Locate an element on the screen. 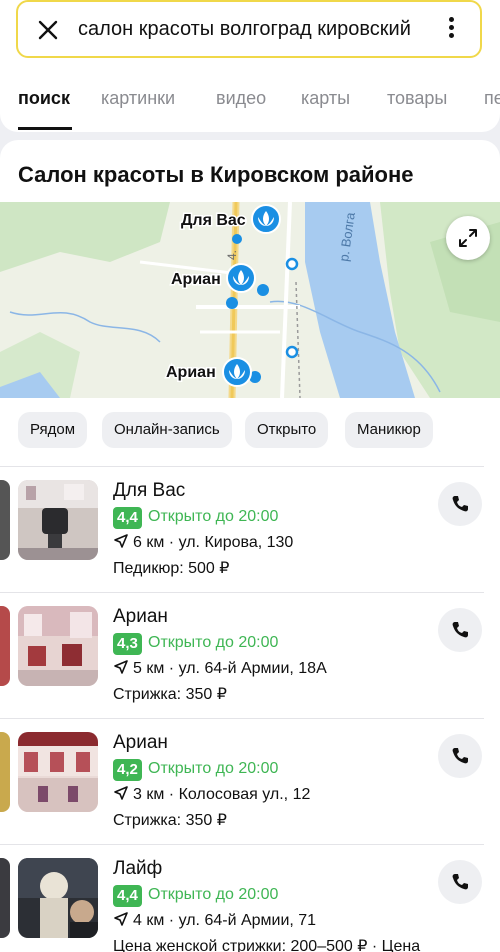  search-box: салон красоты волгоград кировский is located at coordinates (249, 29).